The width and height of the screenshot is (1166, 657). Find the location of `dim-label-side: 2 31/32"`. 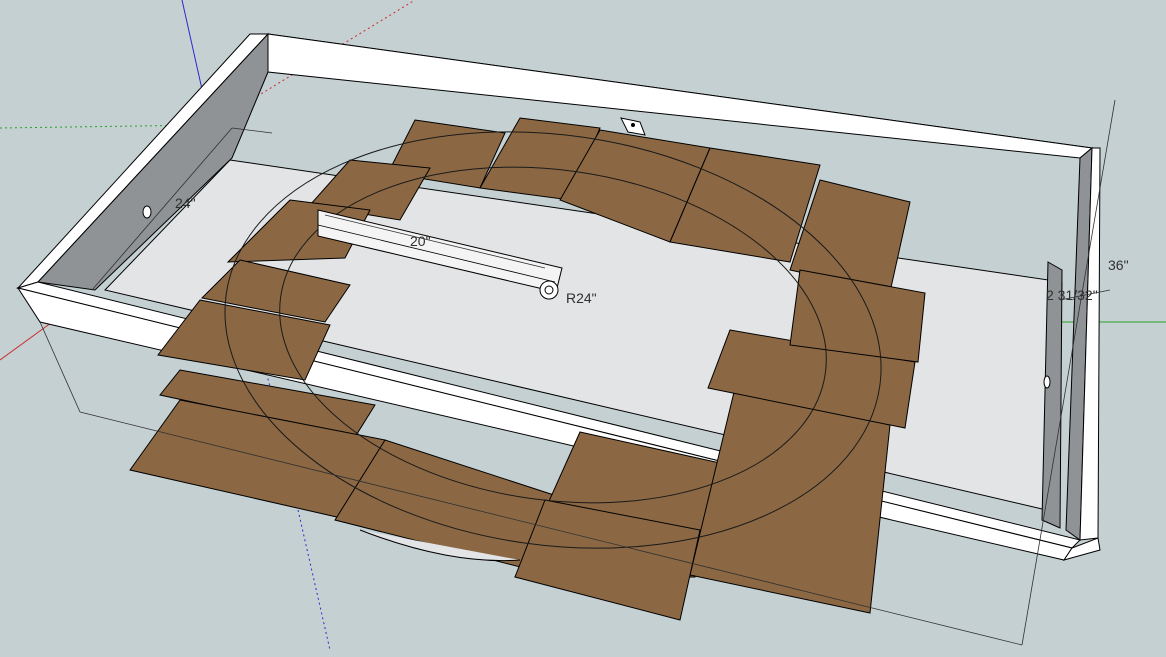

dim-label-side: 2 31/32" is located at coordinates (1072, 295).